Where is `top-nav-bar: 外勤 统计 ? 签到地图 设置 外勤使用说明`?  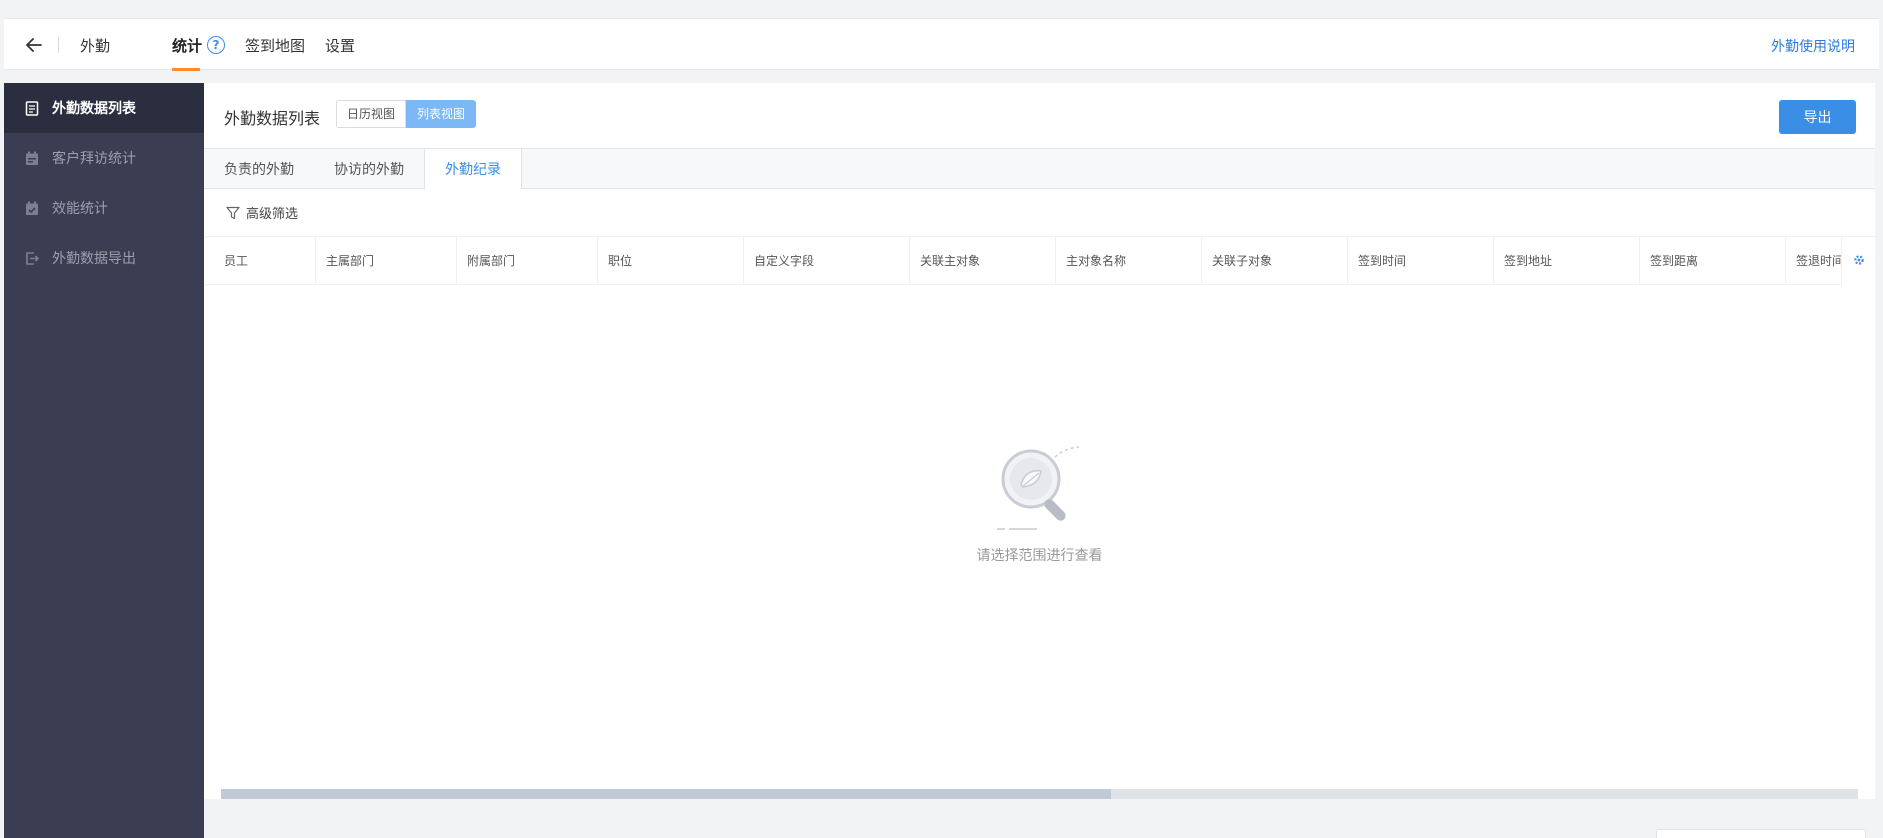 top-nav-bar: 外勤 统计 ? 签到地图 设置 外勤使用说明 is located at coordinates (941, 44).